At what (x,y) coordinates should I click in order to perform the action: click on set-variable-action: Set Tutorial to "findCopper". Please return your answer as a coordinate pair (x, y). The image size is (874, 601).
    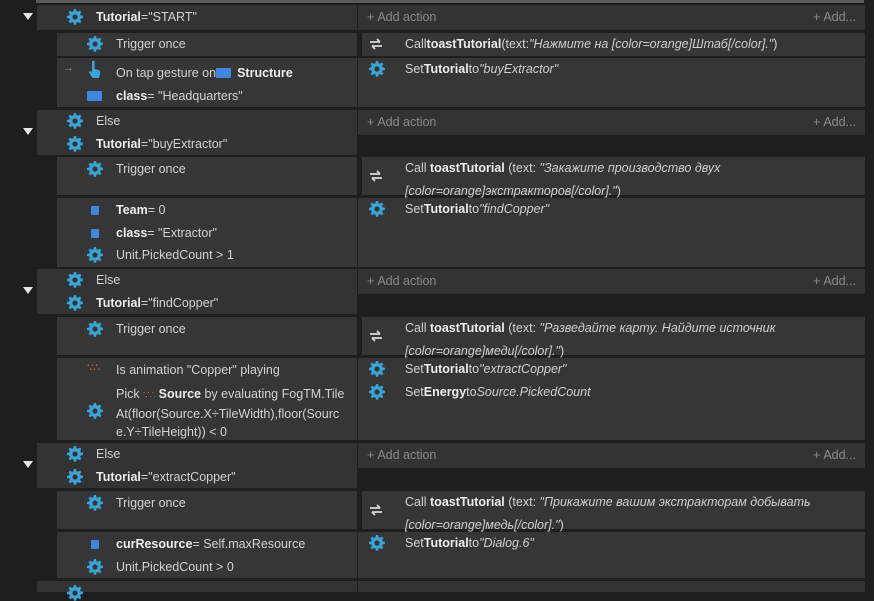
    Looking at the image, I should click on (477, 209).